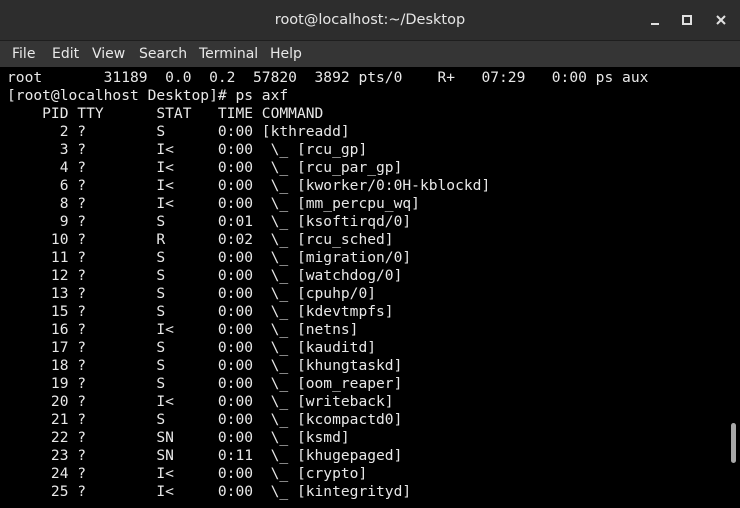  What do you see at coordinates (205, 275) in the screenshot?
I see `terminal-line: 12 ? S 0:00 \_ [watchdog/0]` at bounding box center [205, 275].